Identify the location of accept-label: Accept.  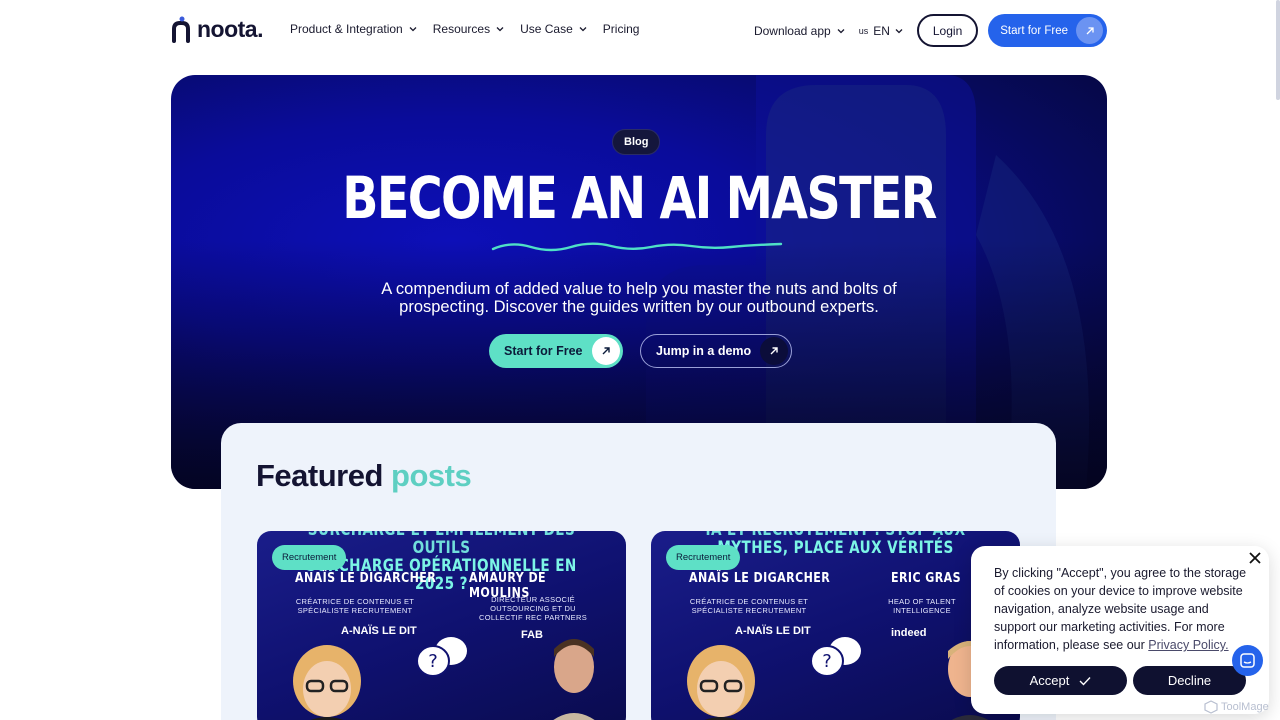
(1049, 680).